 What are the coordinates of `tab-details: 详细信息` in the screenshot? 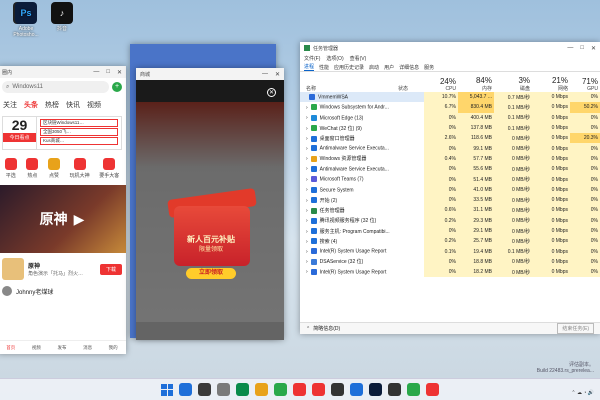 It's located at (409, 67).